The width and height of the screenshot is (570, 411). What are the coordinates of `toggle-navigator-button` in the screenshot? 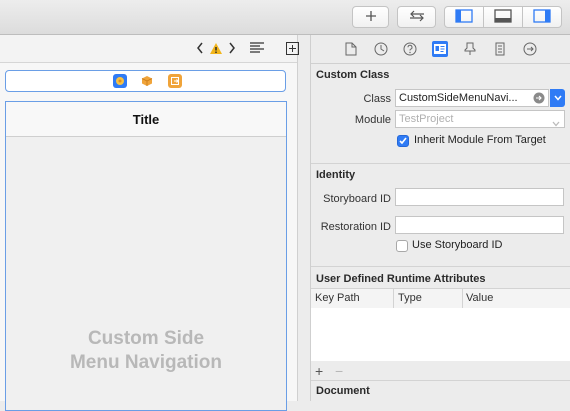 It's located at (464, 17).